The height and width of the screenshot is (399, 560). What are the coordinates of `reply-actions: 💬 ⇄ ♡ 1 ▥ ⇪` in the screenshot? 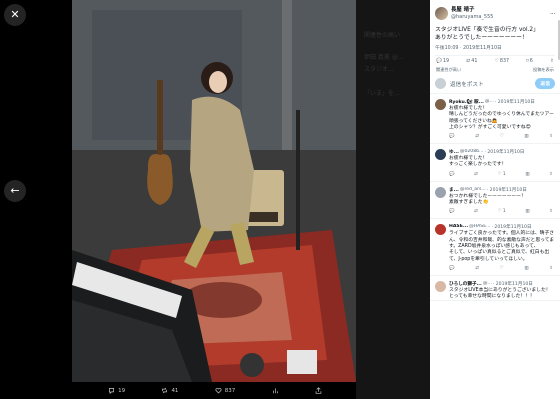 It's located at (502, 212).